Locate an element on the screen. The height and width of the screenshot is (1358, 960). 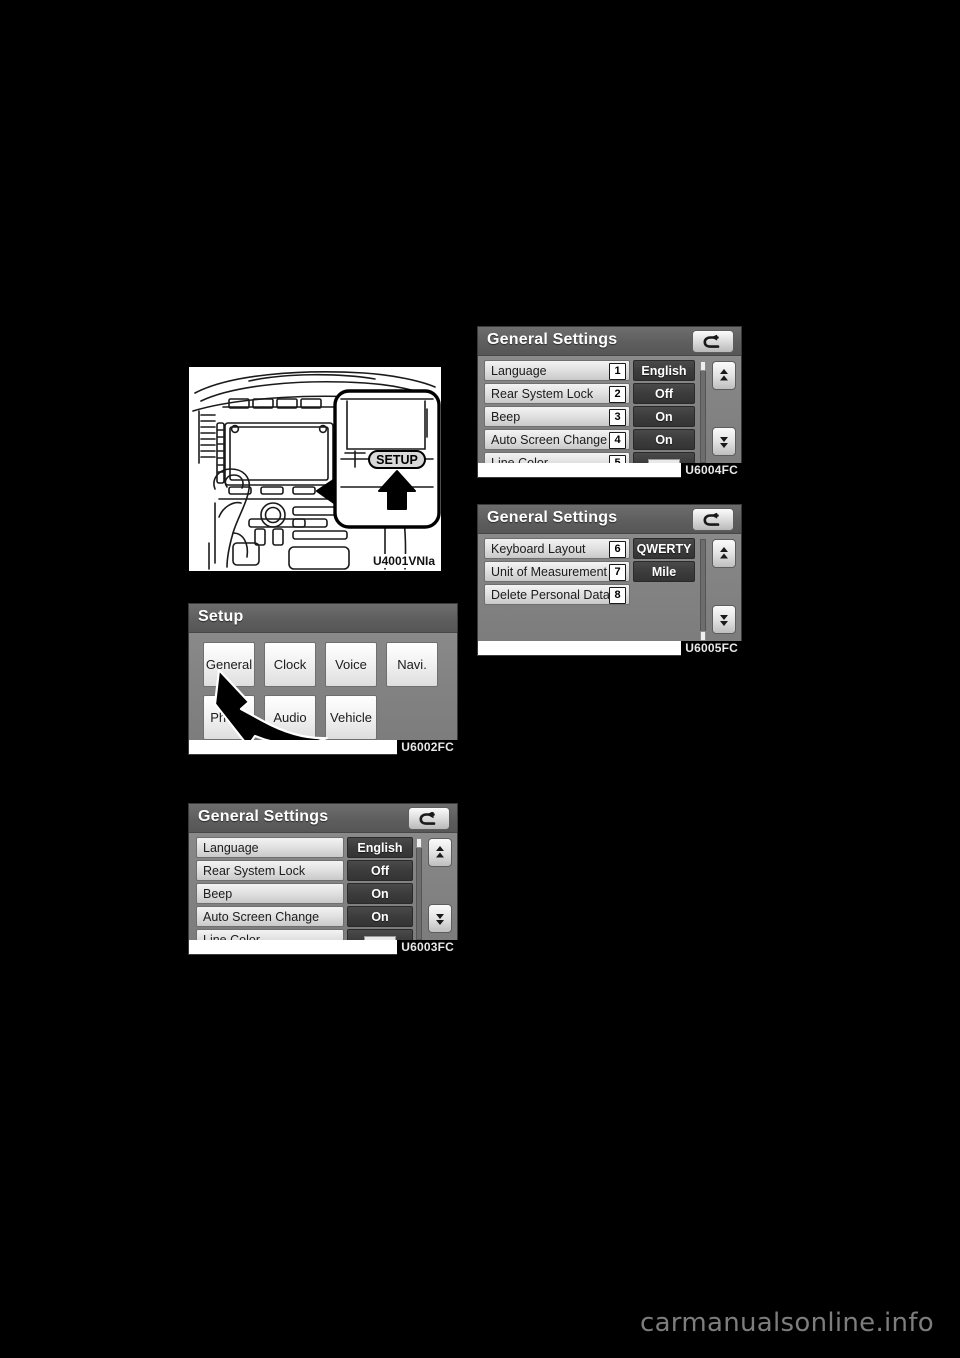
settings-row: Auto Screen Change 4 On is located at coordinates (592, 439).